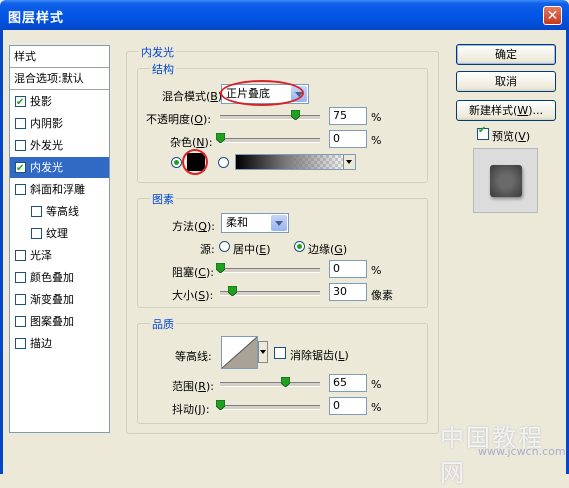 The image size is (569, 488). I want to click on choke-unit: %, so click(376, 270).